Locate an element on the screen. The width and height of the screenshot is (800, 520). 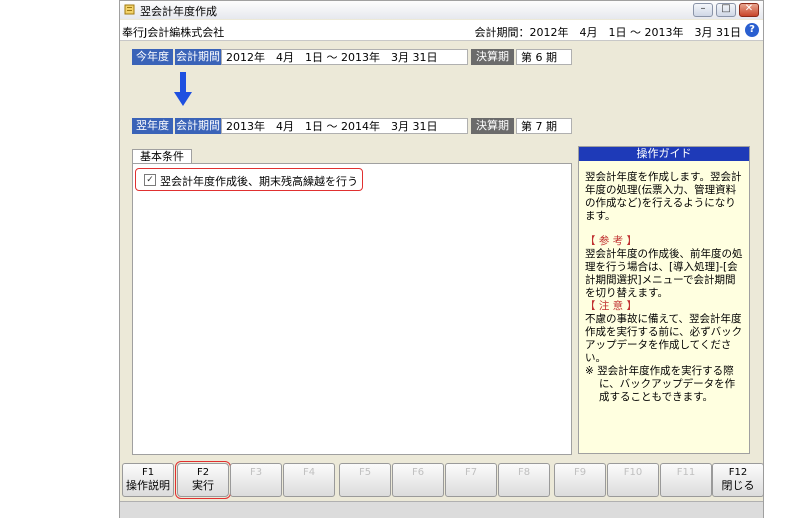
close-icon: ✕ is located at coordinates (749, 8).